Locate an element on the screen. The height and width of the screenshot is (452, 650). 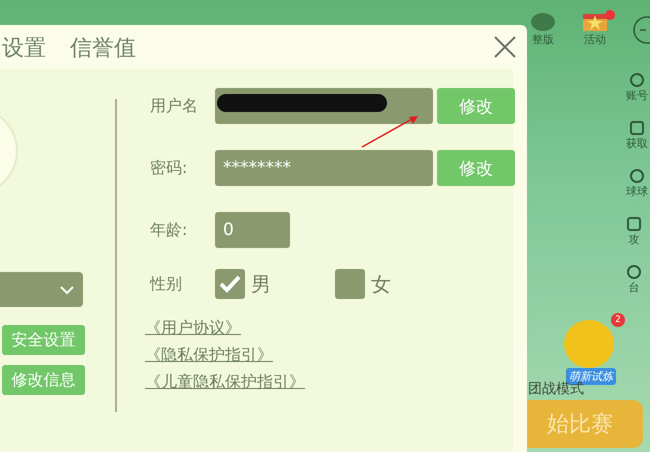
close-icon is located at coordinates (505, 47).